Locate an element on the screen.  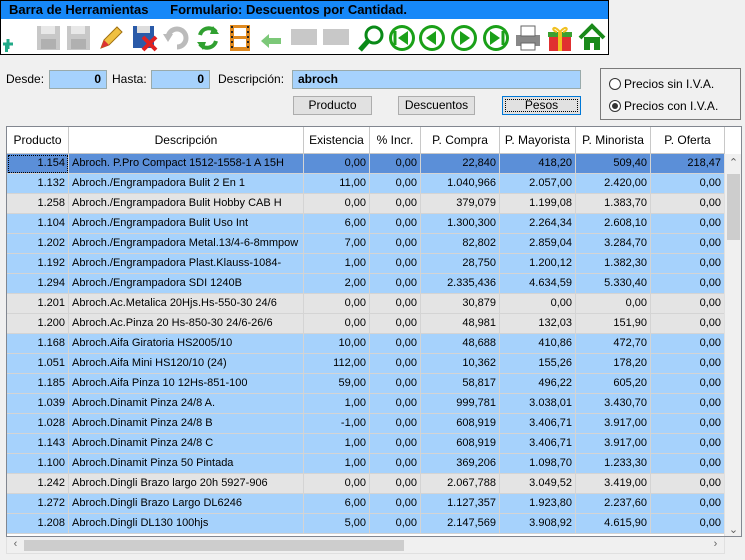
scroll-up-icon: ⌃ is located at coordinates (733, 162).